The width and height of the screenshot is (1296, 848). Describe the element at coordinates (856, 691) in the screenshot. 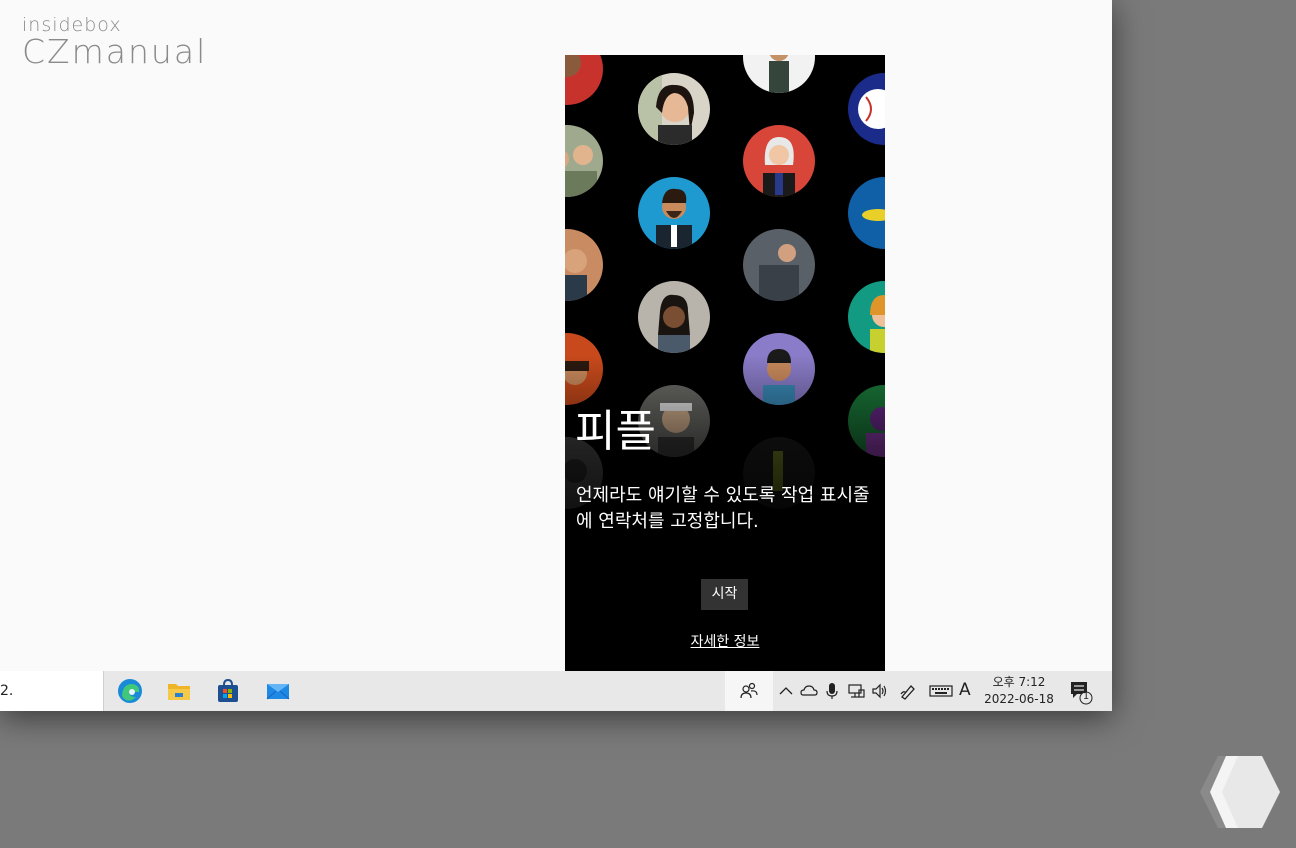

I see `network-icon` at that location.